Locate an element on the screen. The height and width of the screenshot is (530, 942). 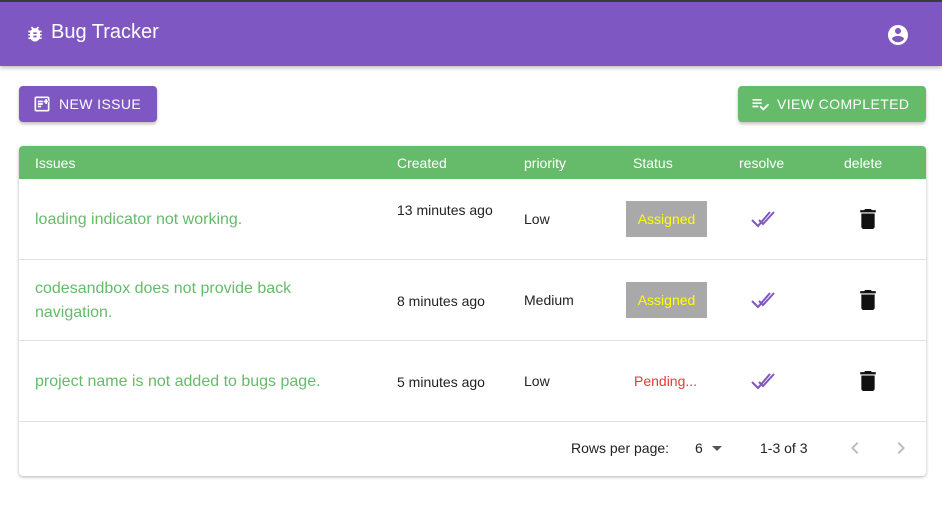
chevron-left-icon is located at coordinates (855, 448).